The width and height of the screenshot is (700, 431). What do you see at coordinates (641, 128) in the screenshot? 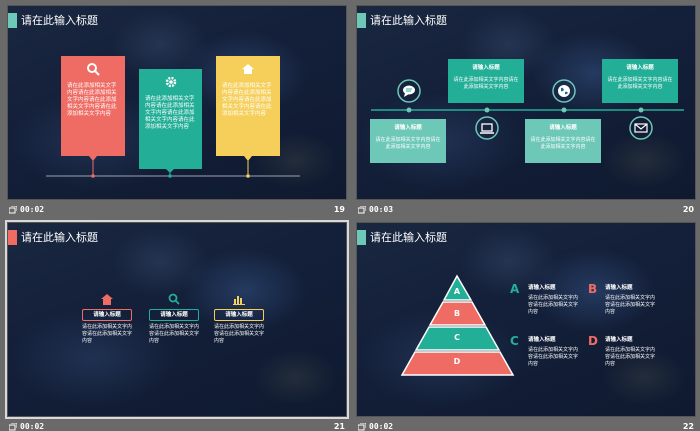
I see `mail-icon` at bounding box center [641, 128].